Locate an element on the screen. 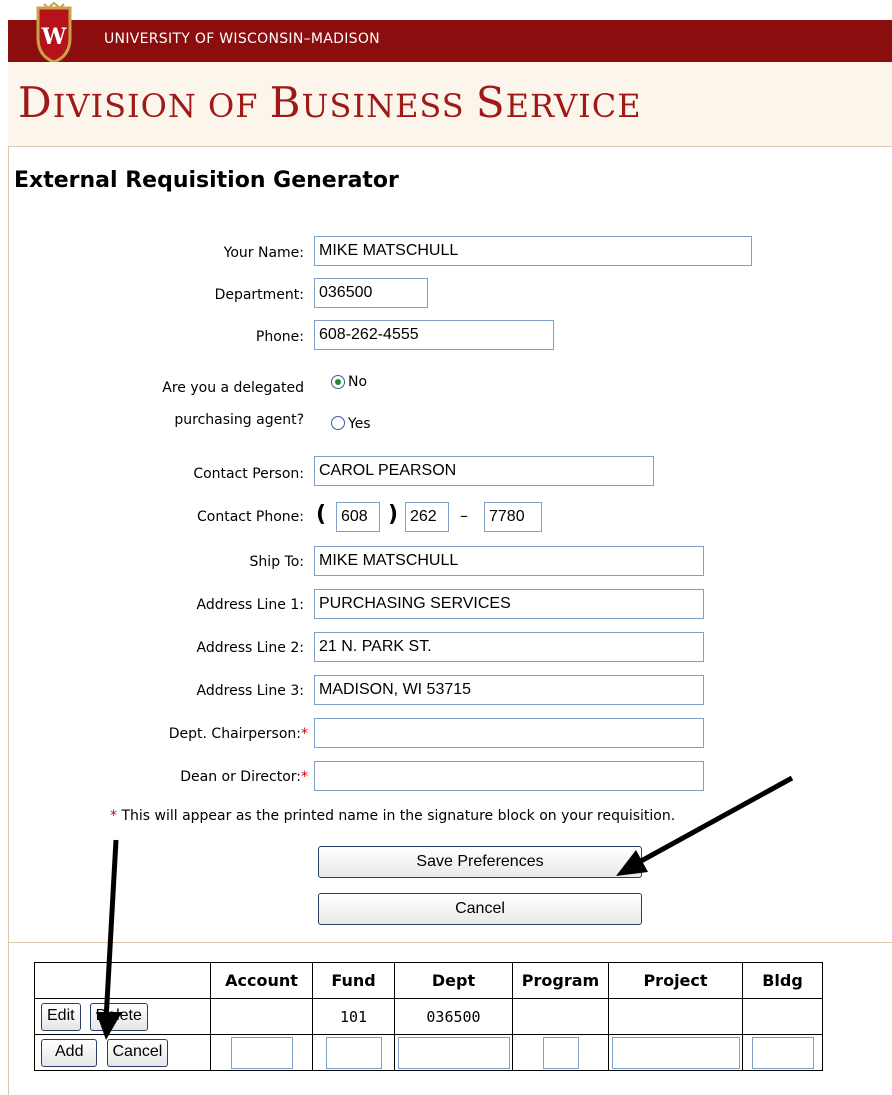 This screenshot has width=892, height=1095. header-project: Project is located at coordinates (675, 980).